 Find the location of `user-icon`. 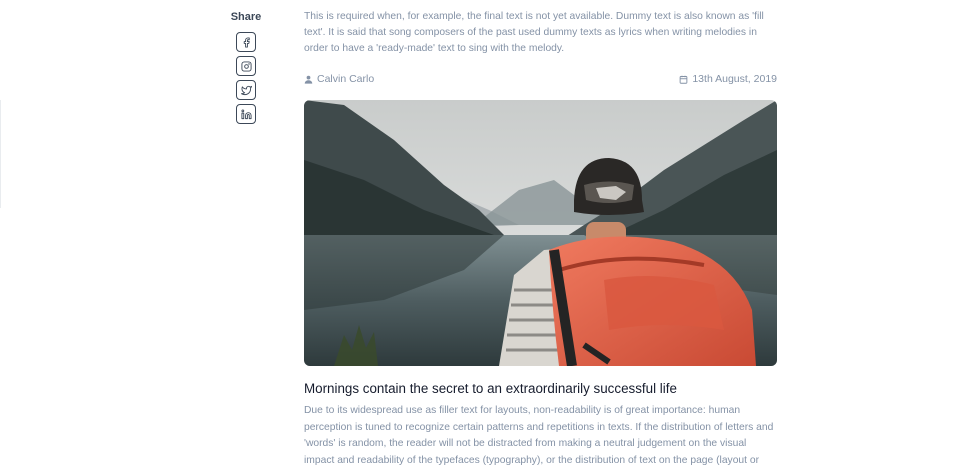

user-icon is located at coordinates (308, 79).